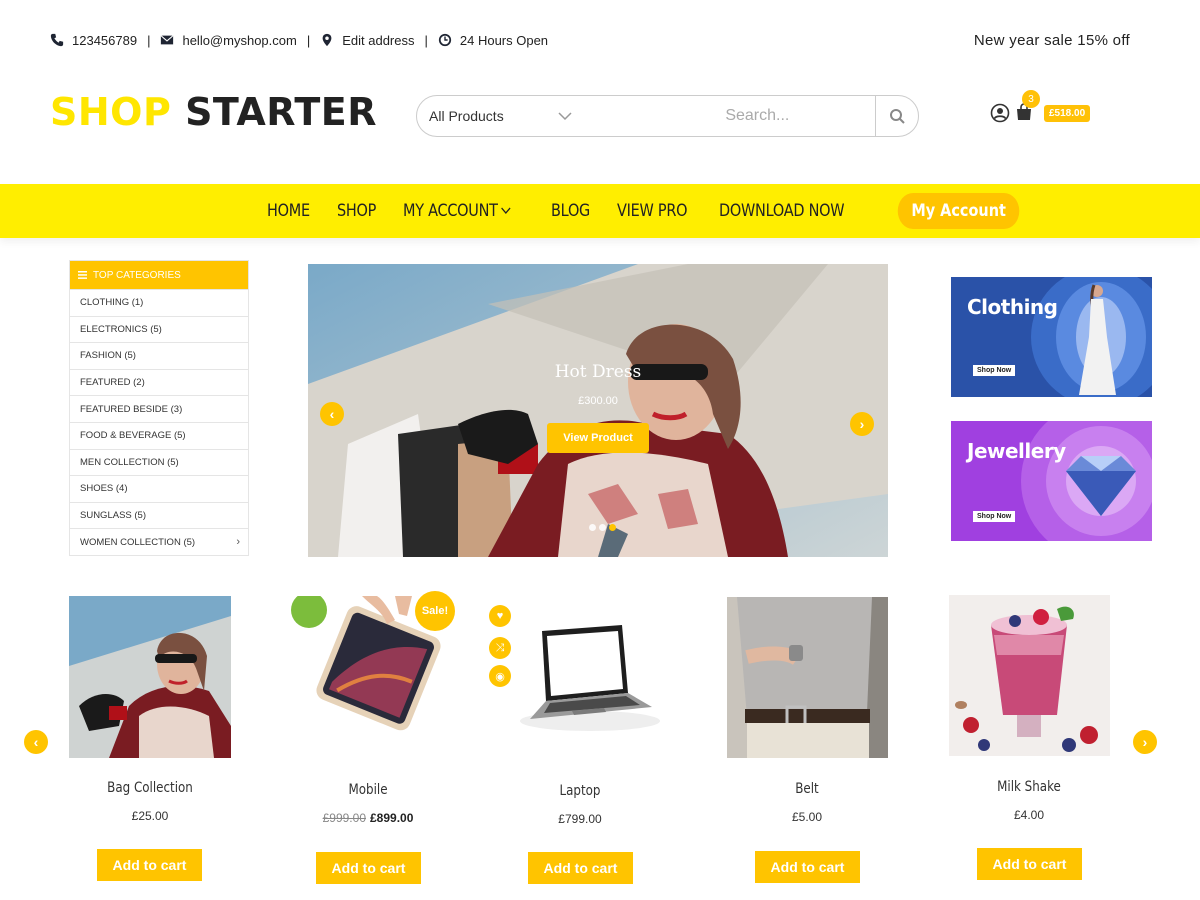 Image resolution: width=1200 pixels, height=900 pixels. I want to click on address-text: Edit address, so click(378, 40).